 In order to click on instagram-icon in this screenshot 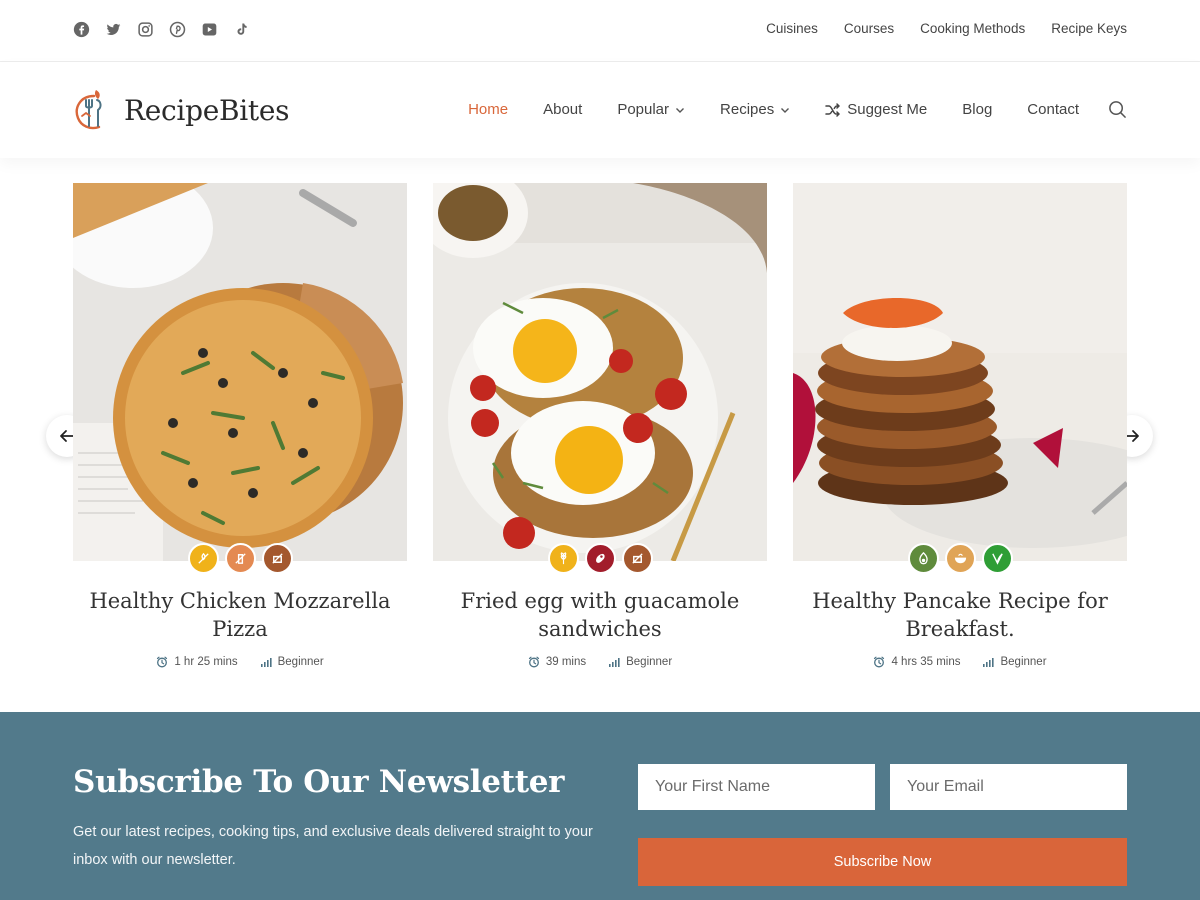, I will do `click(145, 29)`.